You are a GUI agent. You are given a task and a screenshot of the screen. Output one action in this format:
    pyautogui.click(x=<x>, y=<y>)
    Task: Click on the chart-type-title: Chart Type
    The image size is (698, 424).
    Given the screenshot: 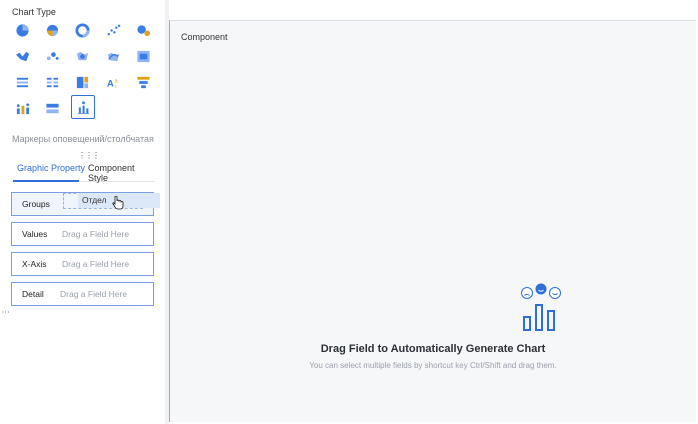 What is the action you would take?
    pyautogui.click(x=34, y=12)
    